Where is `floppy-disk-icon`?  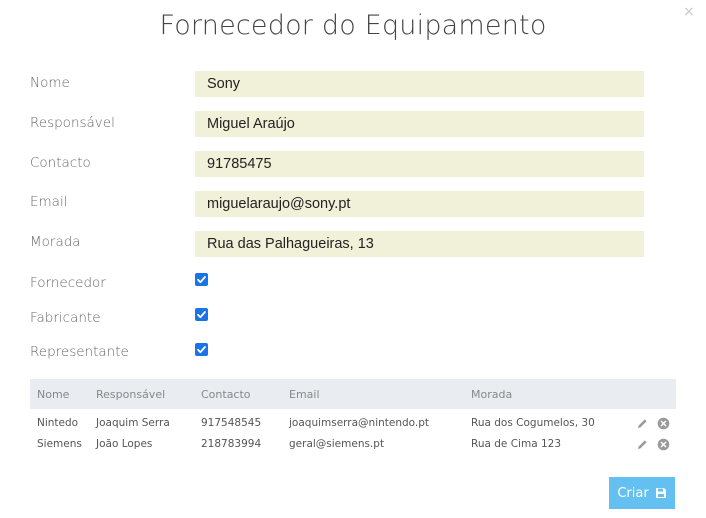 floppy-disk-icon is located at coordinates (660, 493).